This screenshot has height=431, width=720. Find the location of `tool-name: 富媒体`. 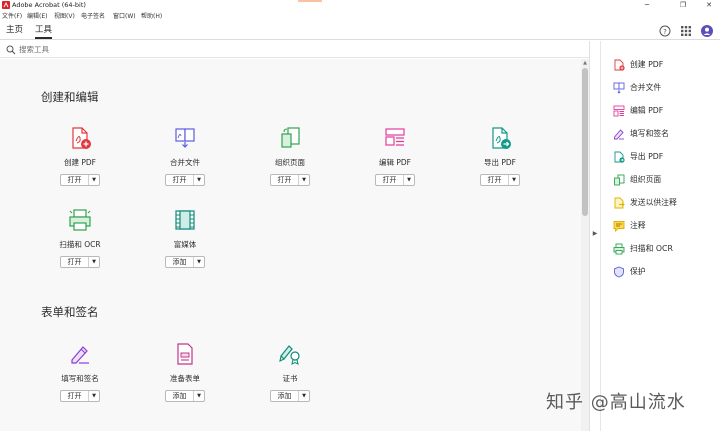

tool-name: 富媒体 is located at coordinates (185, 244).